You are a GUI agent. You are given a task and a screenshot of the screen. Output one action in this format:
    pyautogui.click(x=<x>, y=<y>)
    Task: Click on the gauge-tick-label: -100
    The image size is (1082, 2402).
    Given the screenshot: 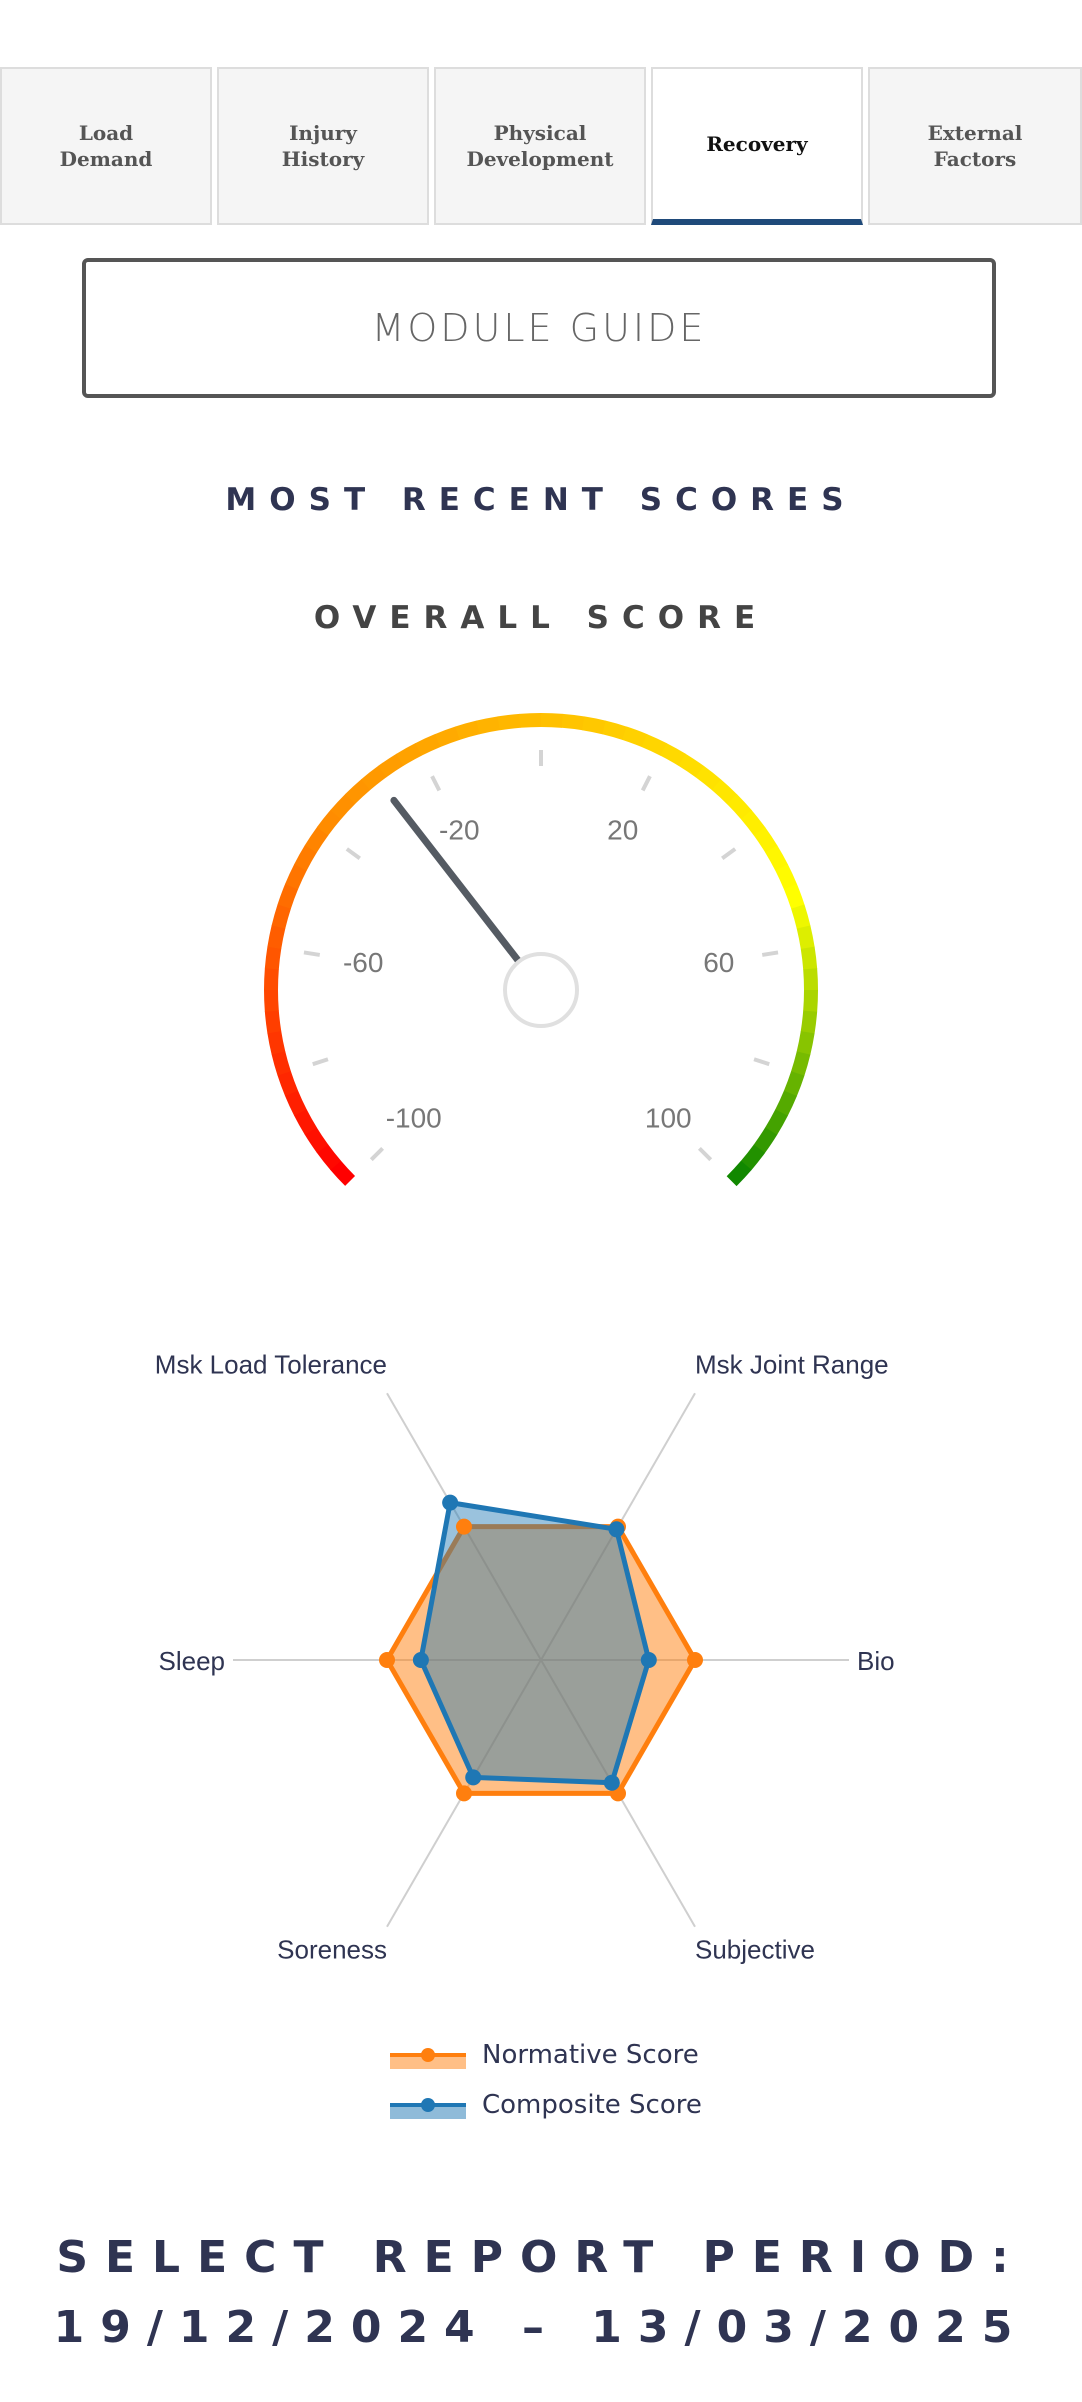 What is the action you would take?
    pyautogui.click(x=414, y=1117)
    